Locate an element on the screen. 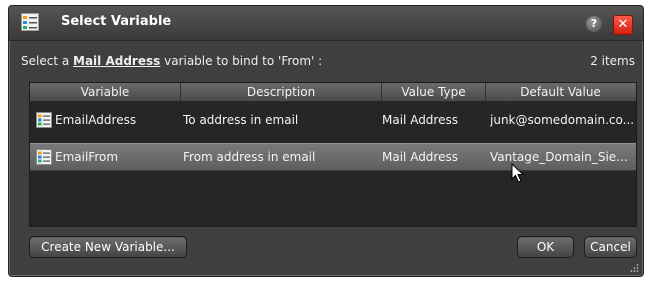 Image resolution: width=650 pixels, height=283 pixels. prompt-suffix: variable to bind to 'From' : is located at coordinates (241, 61).